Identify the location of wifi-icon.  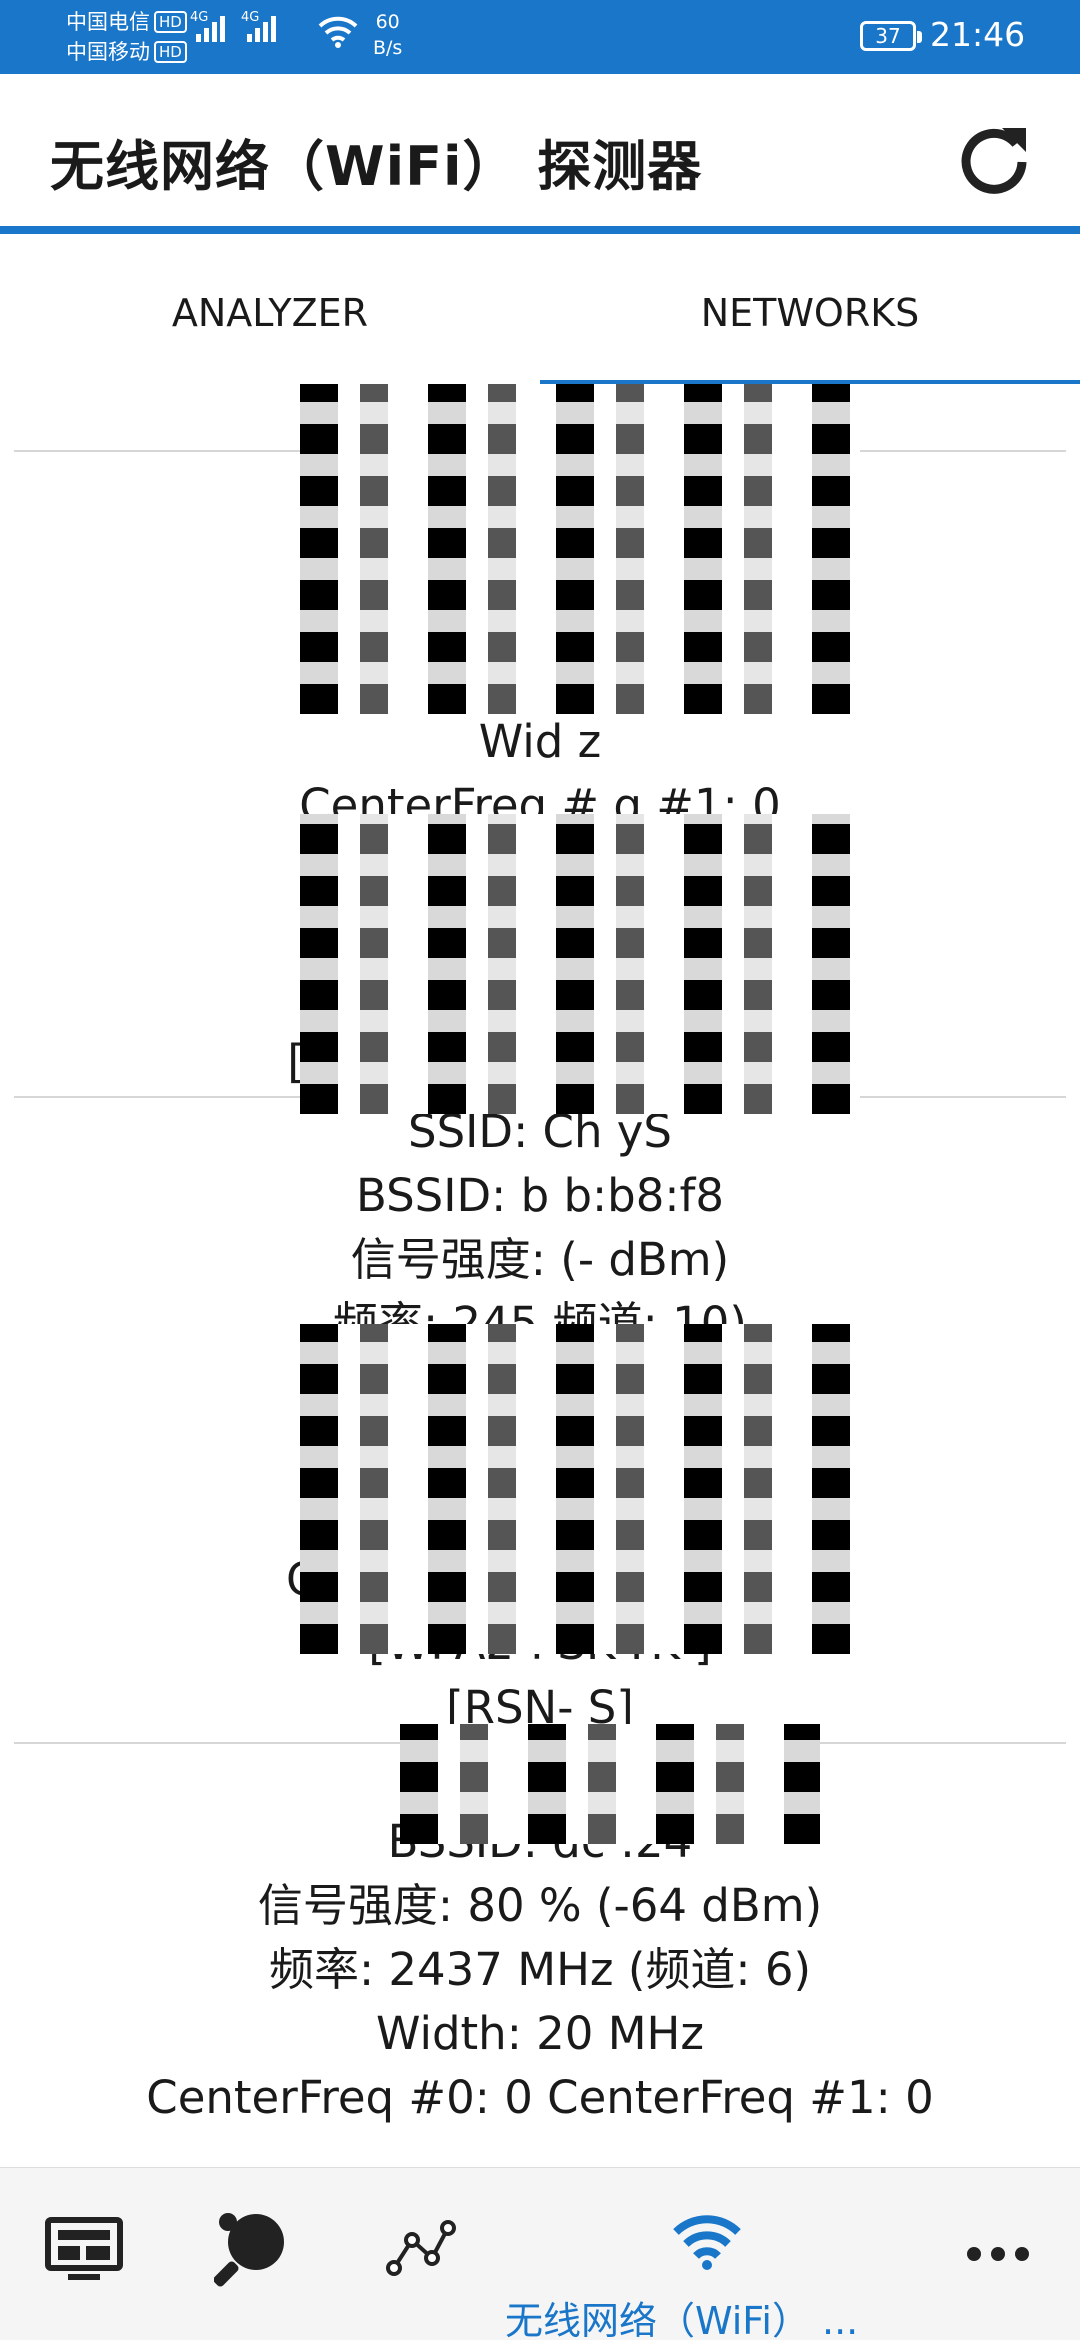
(707, 2241).